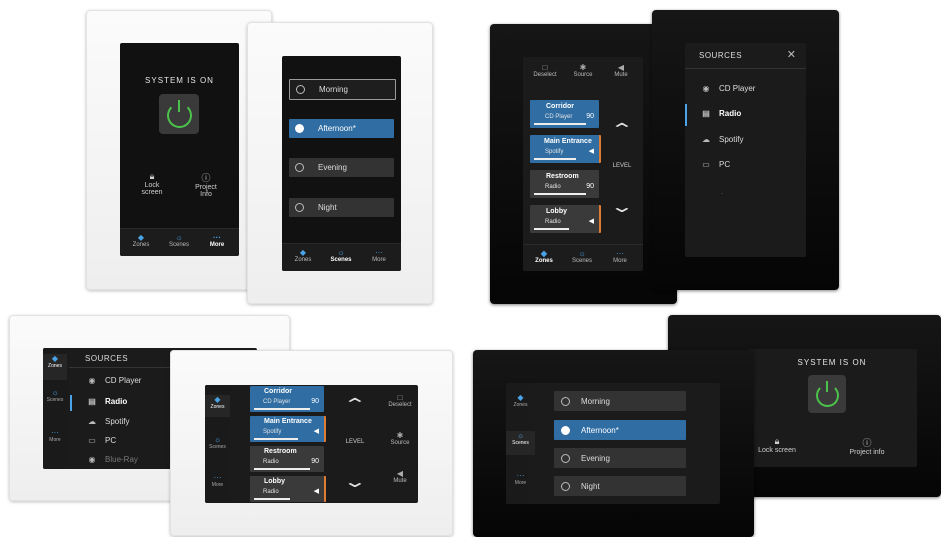 This screenshot has width=941, height=537. I want to click on bottom-nav: ◆ Zones ☼ Scenes ··· More, so click(341, 257).